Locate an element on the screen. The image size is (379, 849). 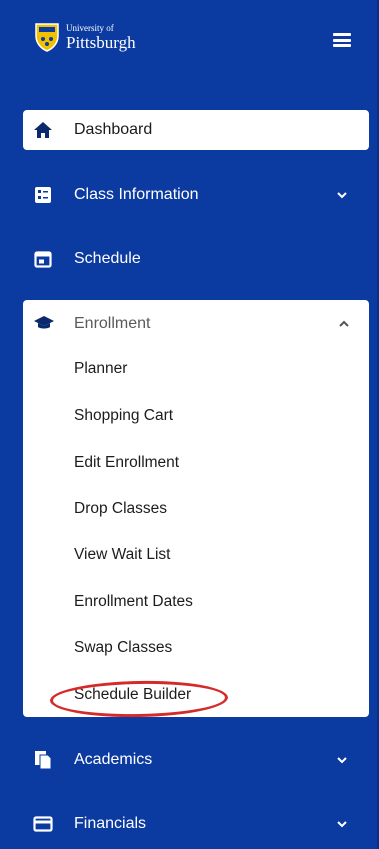
nav-item-financials: Financials is located at coordinates (196, 824).